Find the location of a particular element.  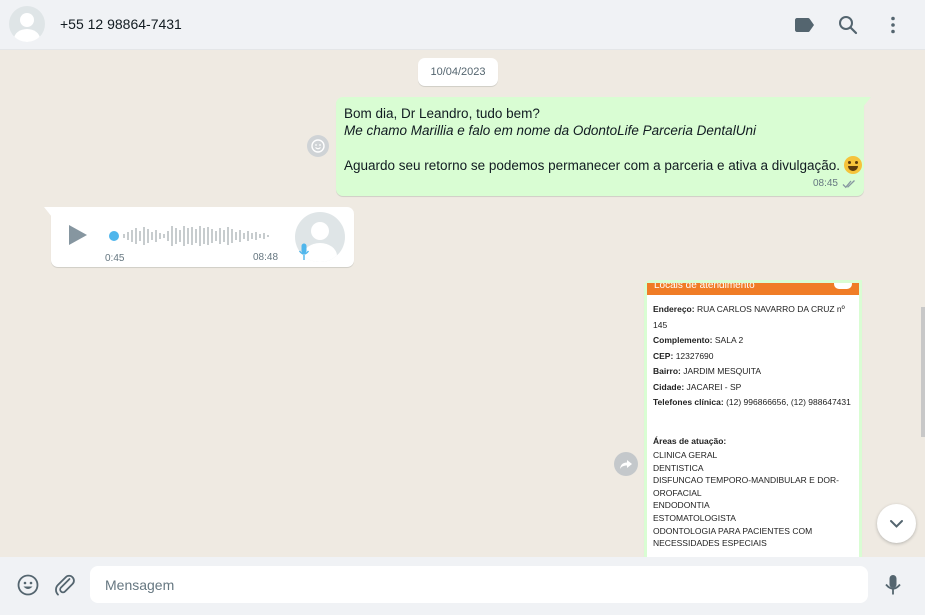

chat-header: +55 12 98864-7431 is located at coordinates (462, 25).